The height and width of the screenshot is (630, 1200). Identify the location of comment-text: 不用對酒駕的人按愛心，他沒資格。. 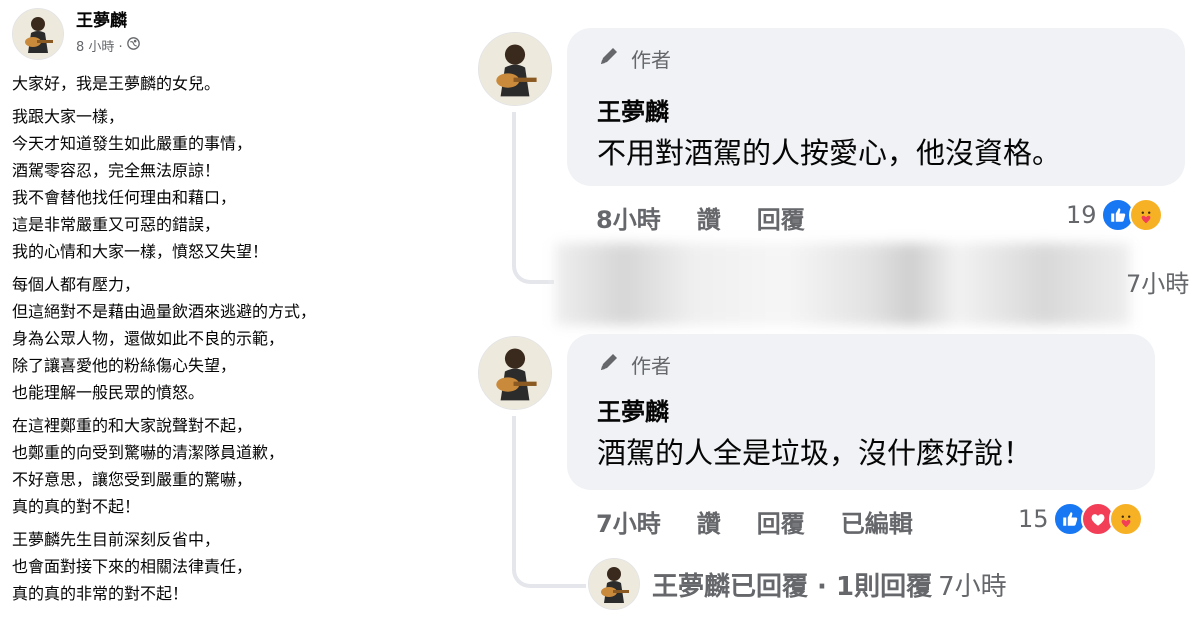
(829, 153).